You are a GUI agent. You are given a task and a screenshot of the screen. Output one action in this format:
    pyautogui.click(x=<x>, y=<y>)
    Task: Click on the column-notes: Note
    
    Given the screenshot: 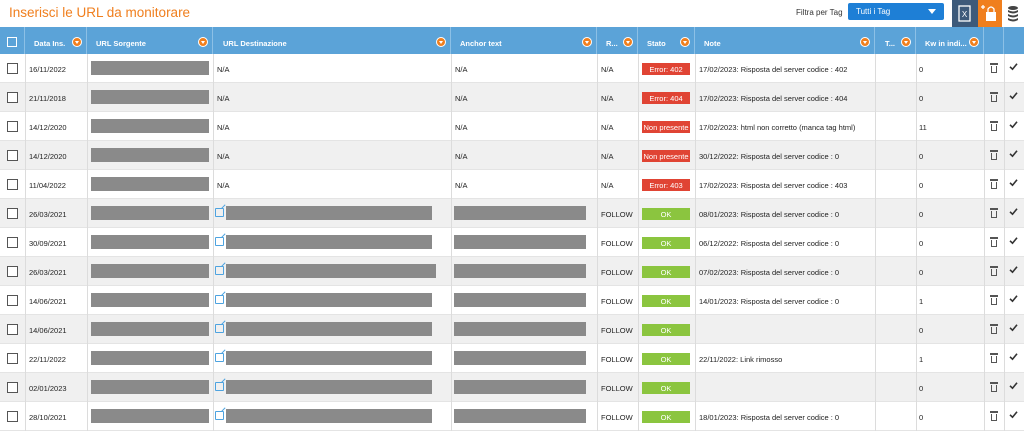 What is the action you would take?
    pyautogui.click(x=785, y=40)
    